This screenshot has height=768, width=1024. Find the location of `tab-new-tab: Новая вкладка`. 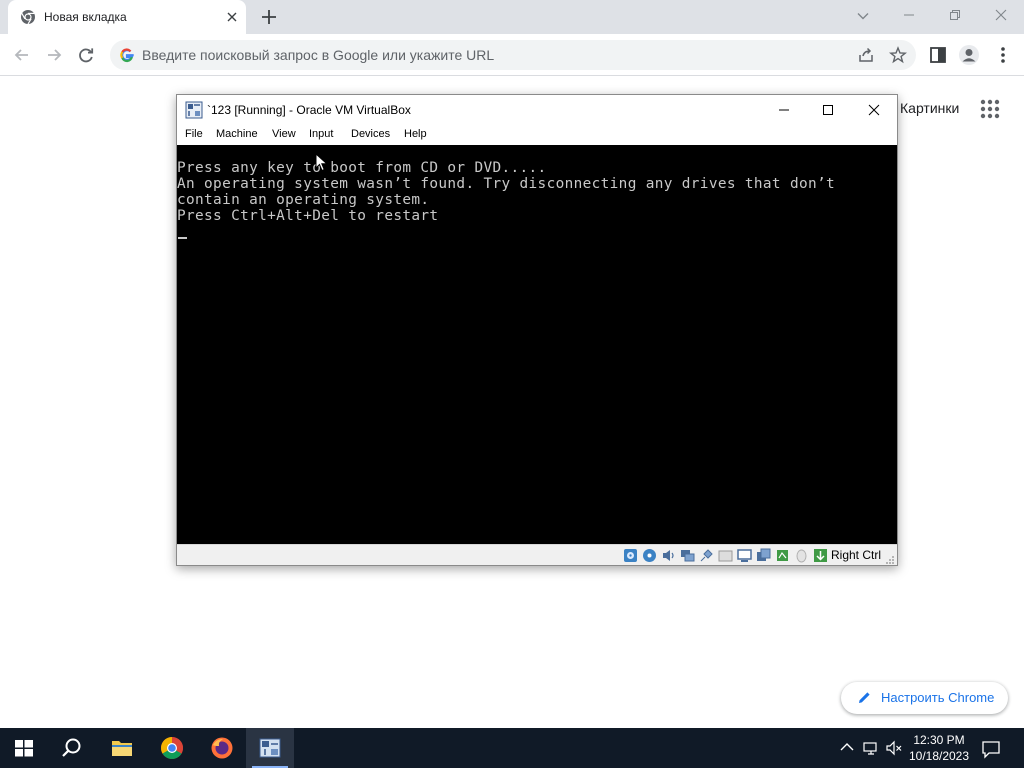

tab-new-tab: Новая вкладка is located at coordinates (127, 17).